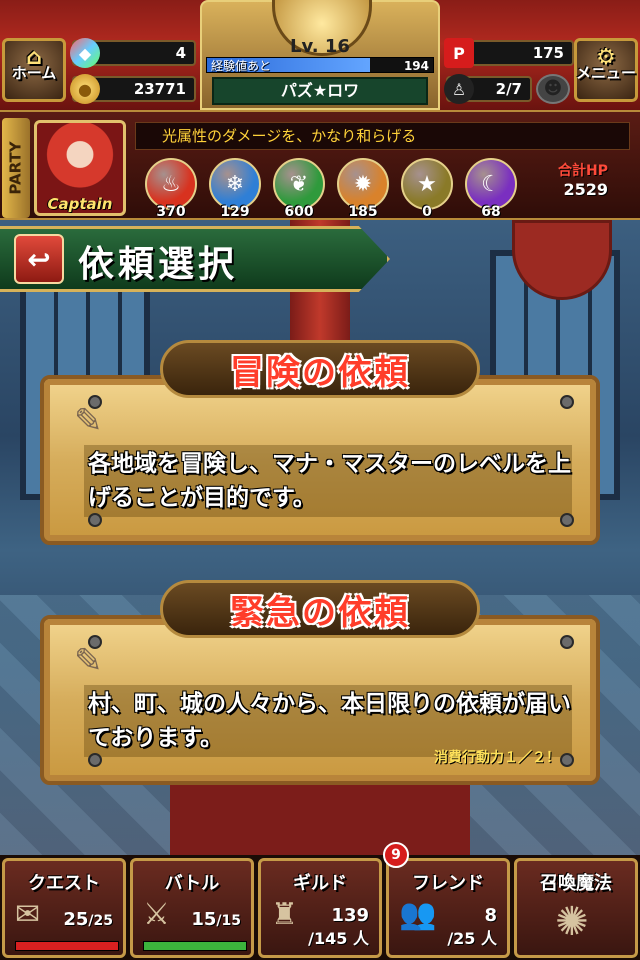 The image size is (640, 960). I want to click on dark-orb-icon: ☾, so click(491, 184).